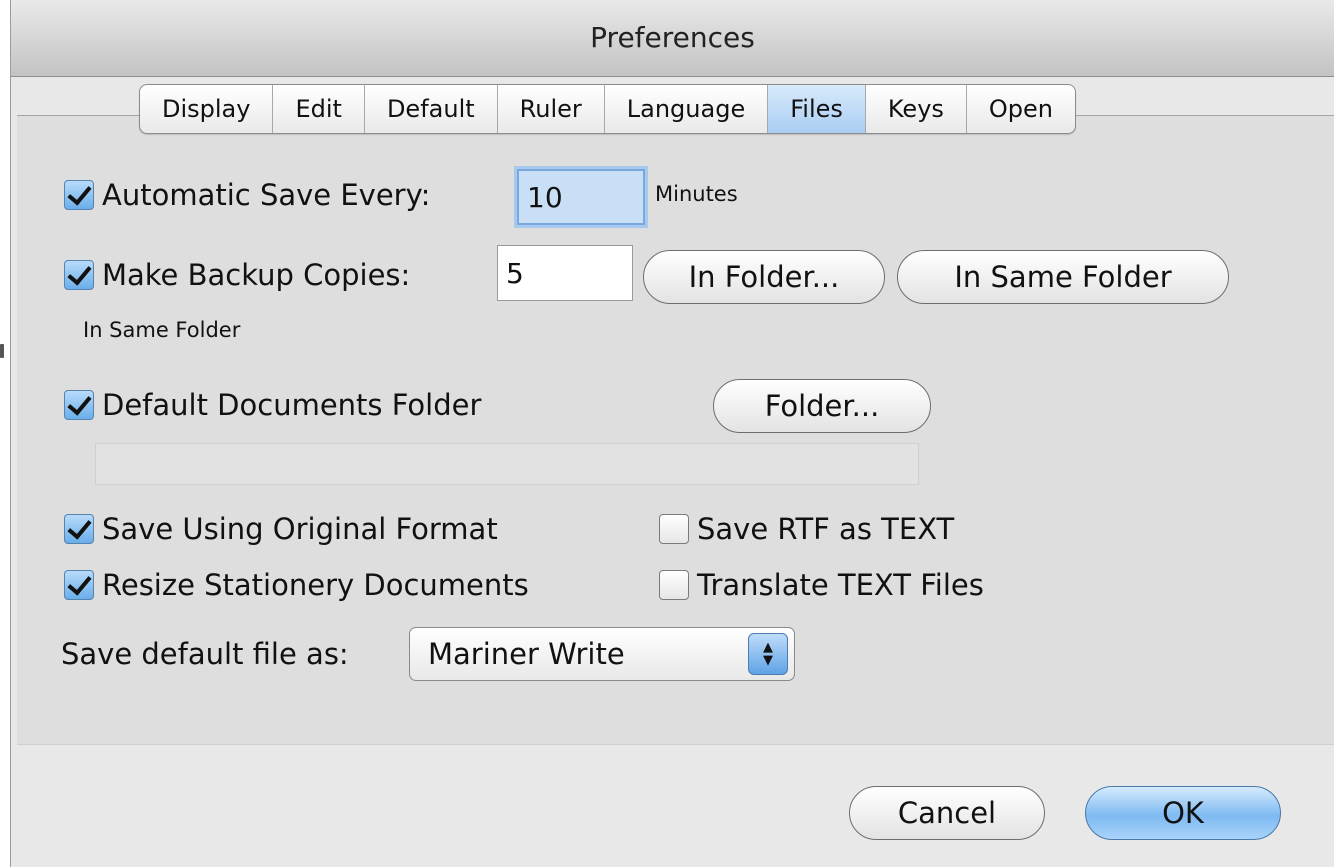 Image resolution: width=1334 pixels, height=867 pixels. Describe the element at coordinates (319, 109) in the screenshot. I see `tab-edit: Edit` at that location.